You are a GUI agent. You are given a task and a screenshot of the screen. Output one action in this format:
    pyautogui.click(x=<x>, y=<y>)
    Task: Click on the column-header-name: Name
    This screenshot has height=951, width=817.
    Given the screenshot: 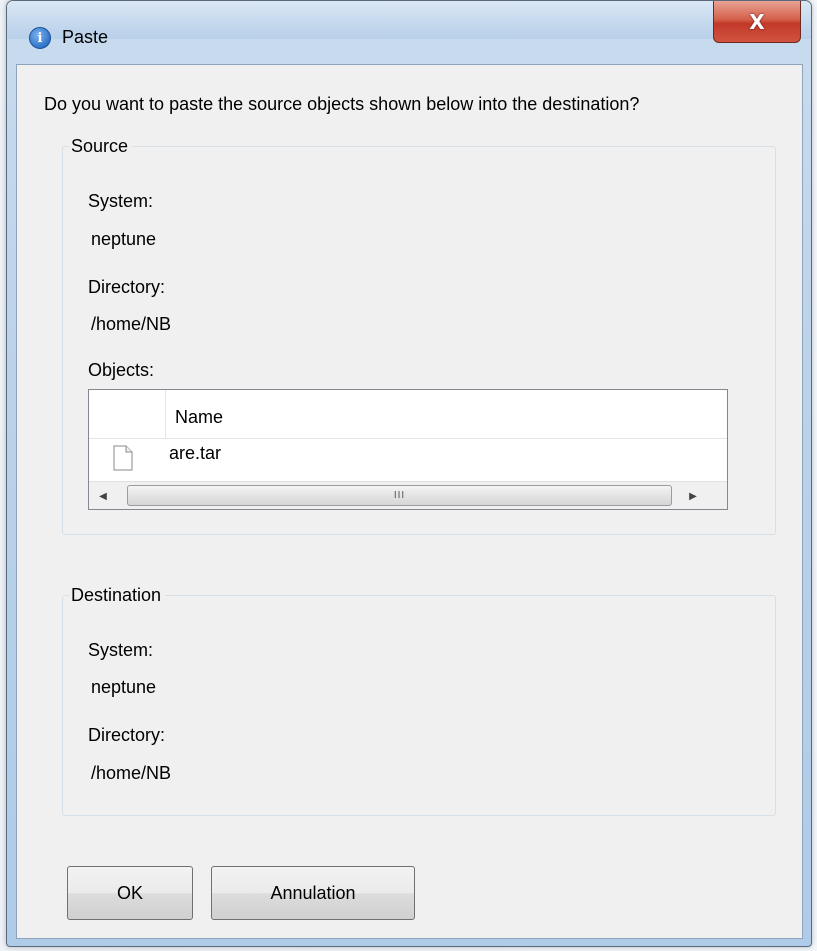 What is the action you would take?
    pyautogui.click(x=199, y=417)
    